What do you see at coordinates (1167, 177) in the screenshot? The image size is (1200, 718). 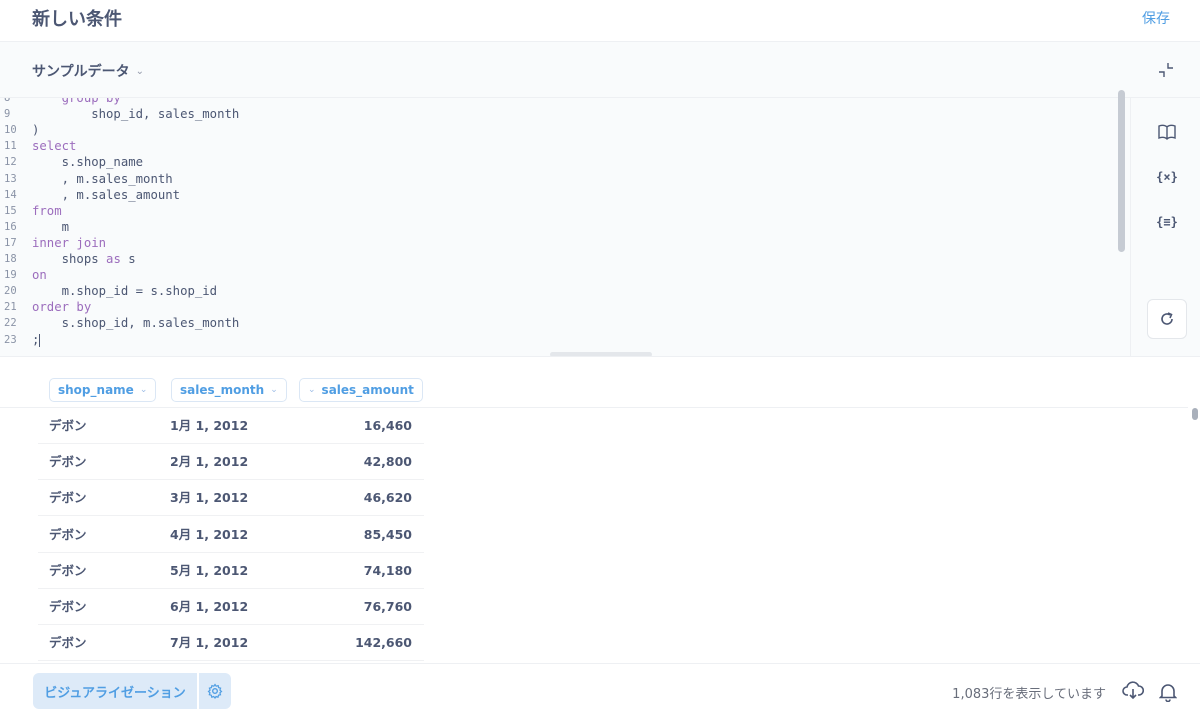 I see `variable-icon: {×}` at bounding box center [1167, 177].